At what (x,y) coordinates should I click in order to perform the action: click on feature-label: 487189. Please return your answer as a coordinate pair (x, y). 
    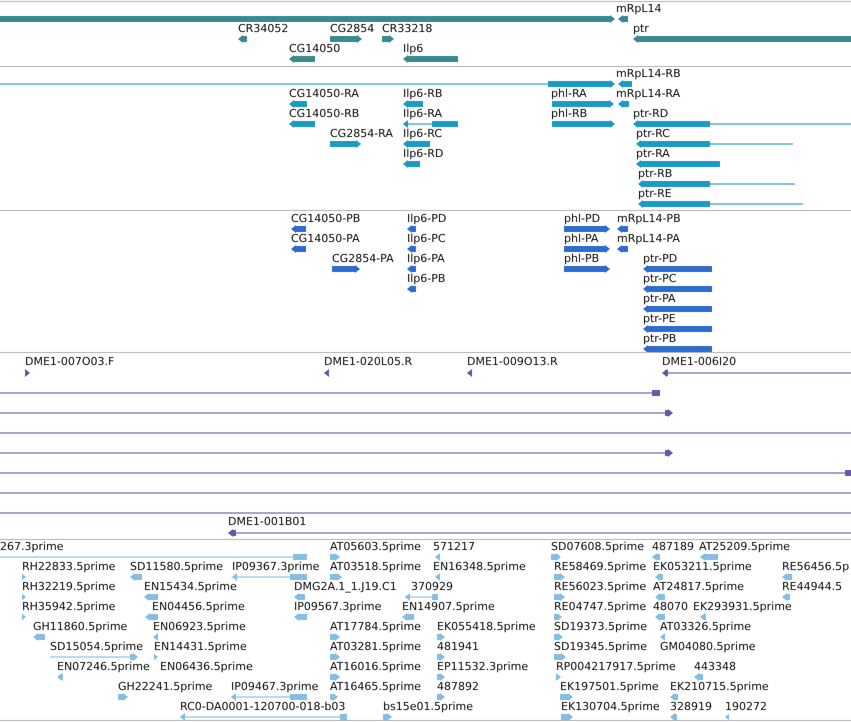
    Looking at the image, I should click on (673, 547).